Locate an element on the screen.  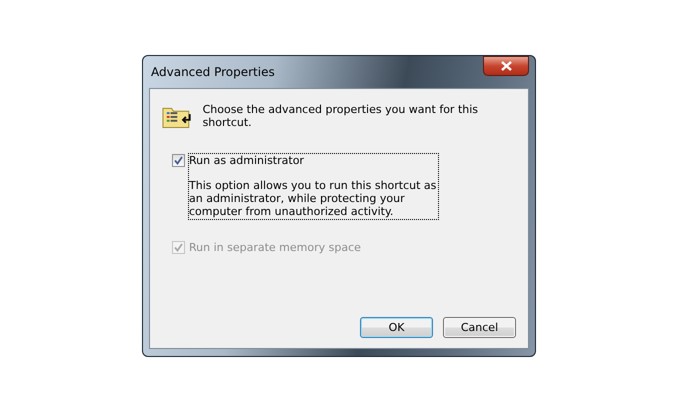
window-title: Advanced Properties is located at coordinates (212, 72).